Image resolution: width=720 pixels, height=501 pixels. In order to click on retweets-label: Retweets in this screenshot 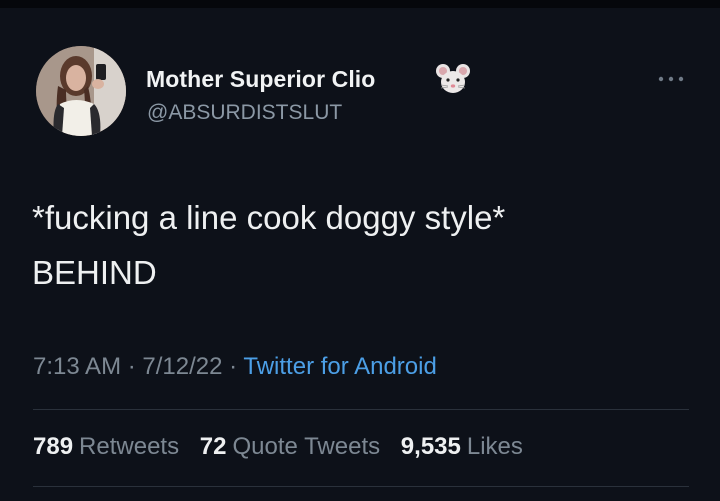, I will do `click(129, 446)`.